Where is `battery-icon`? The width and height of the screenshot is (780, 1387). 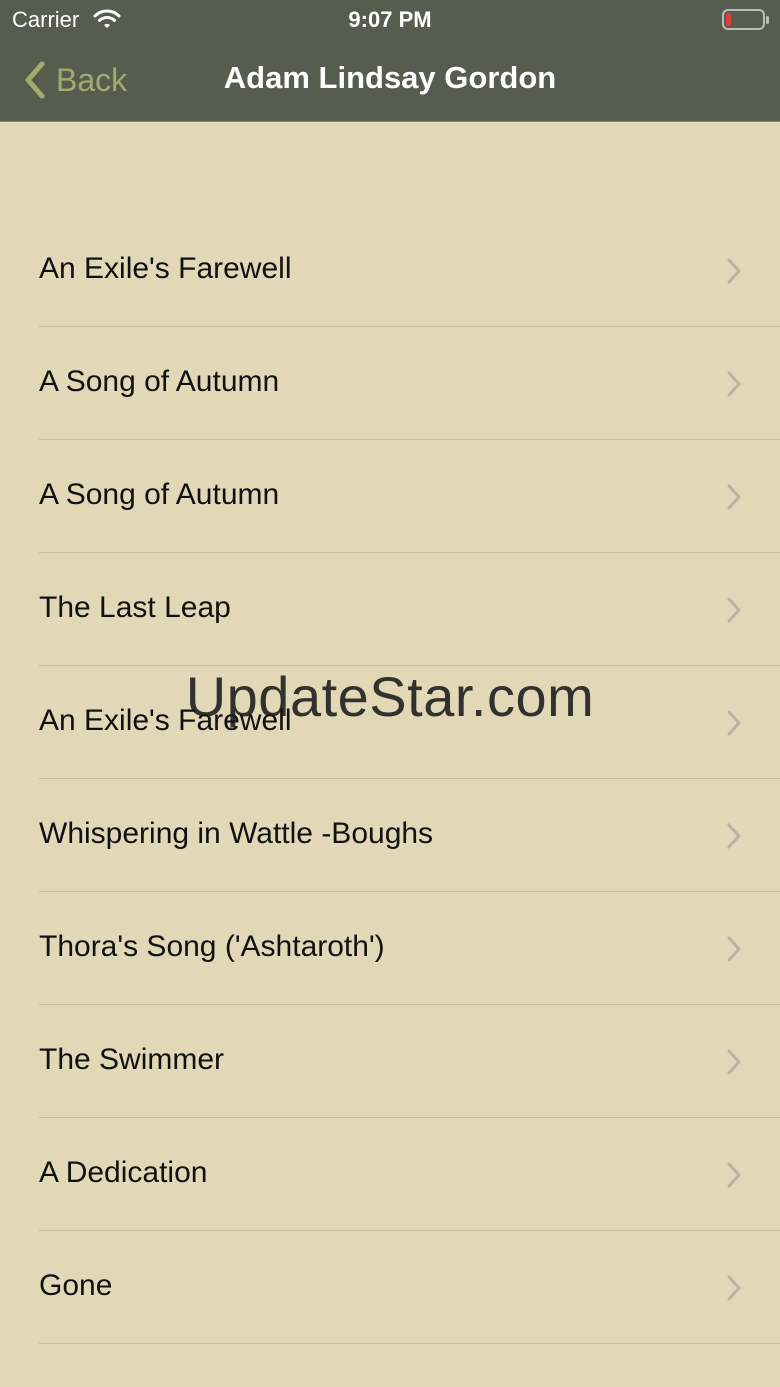 battery-icon is located at coordinates (745, 19).